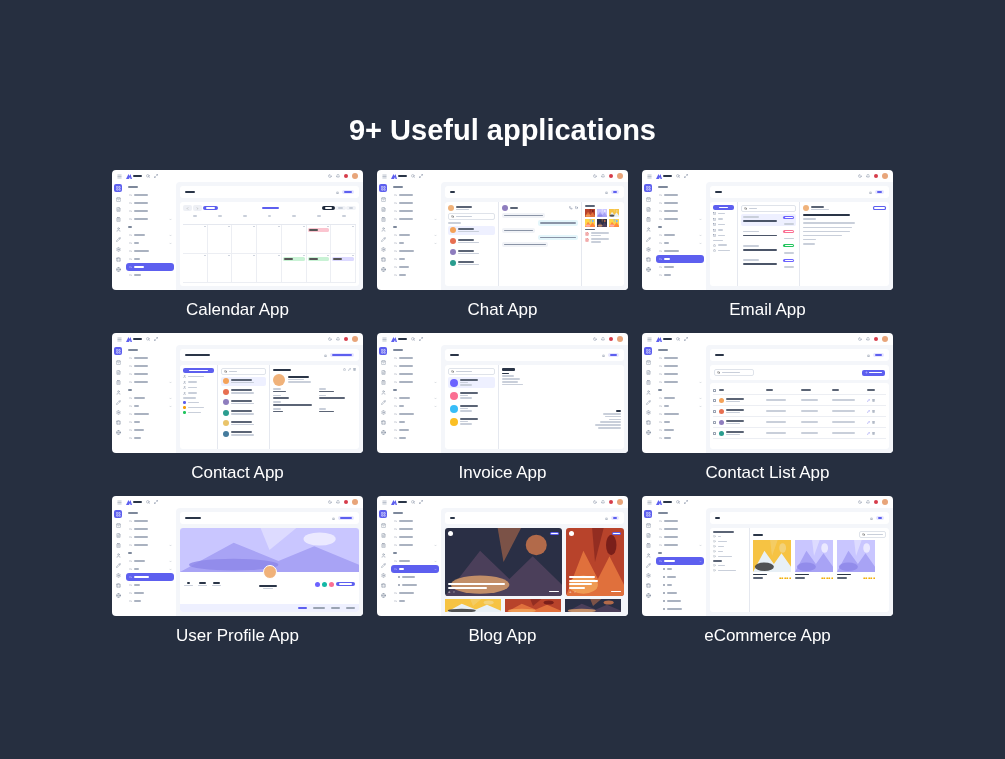  I want to click on app-title: Chat App, so click(502, 309).